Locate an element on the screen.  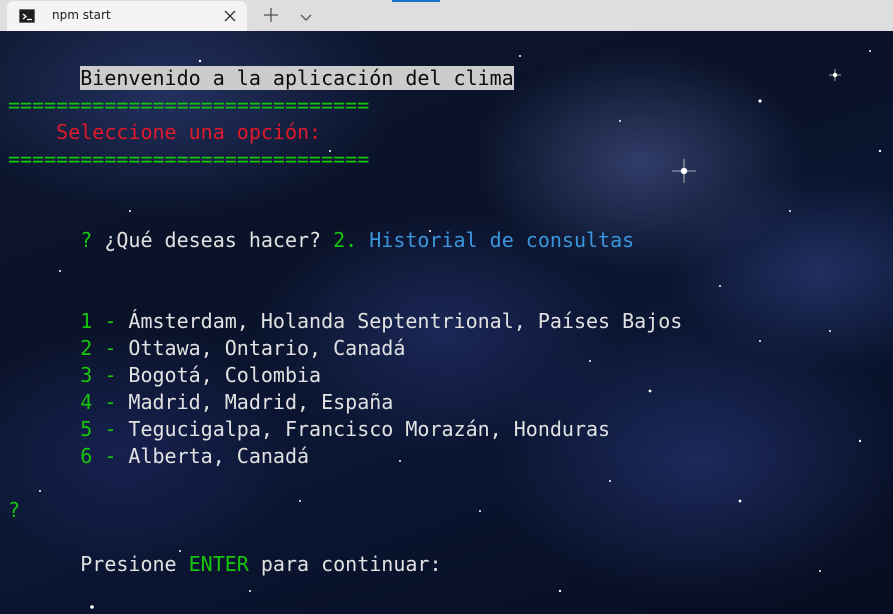
history-dash: - is located at coordinates (110, 456).